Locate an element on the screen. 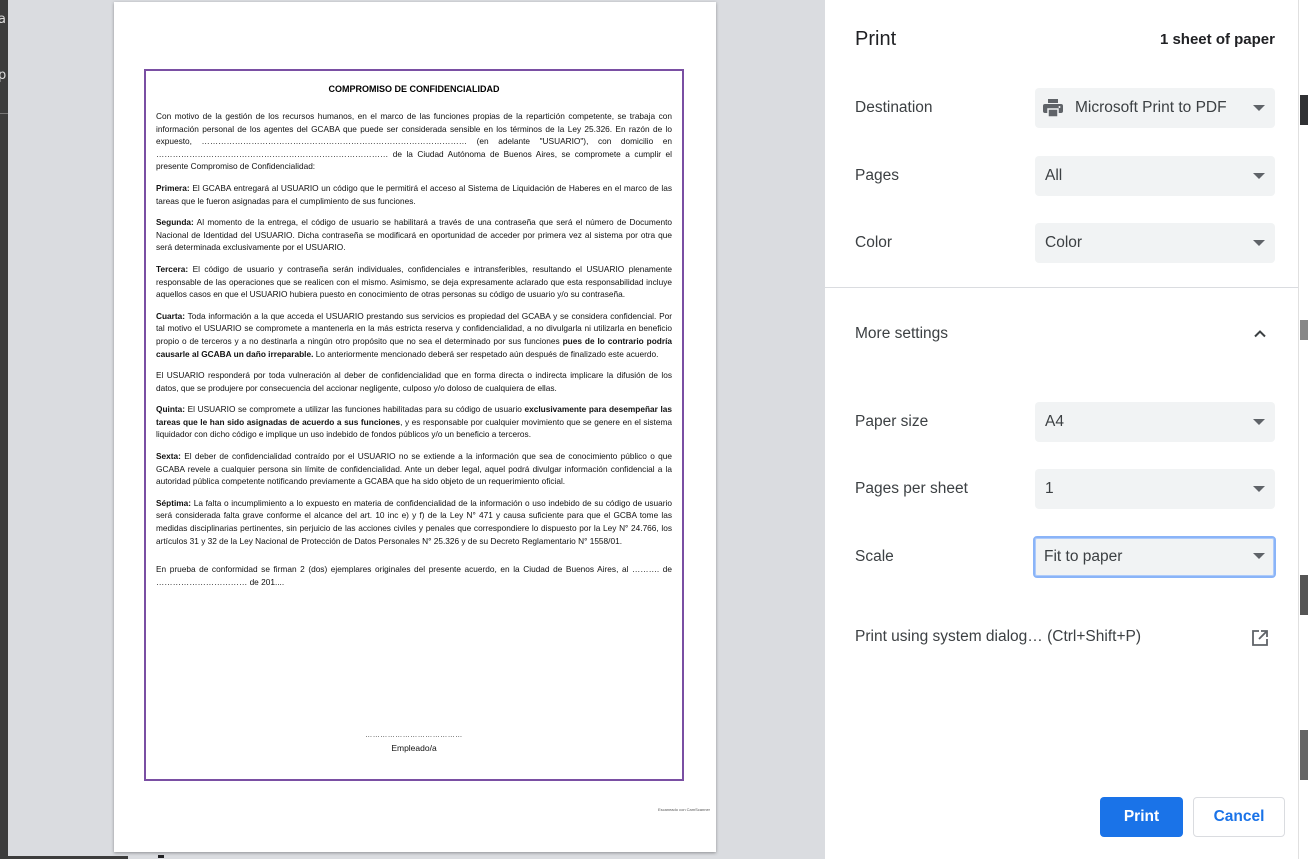  panel-title: Print is located at coordinates (876, 39).